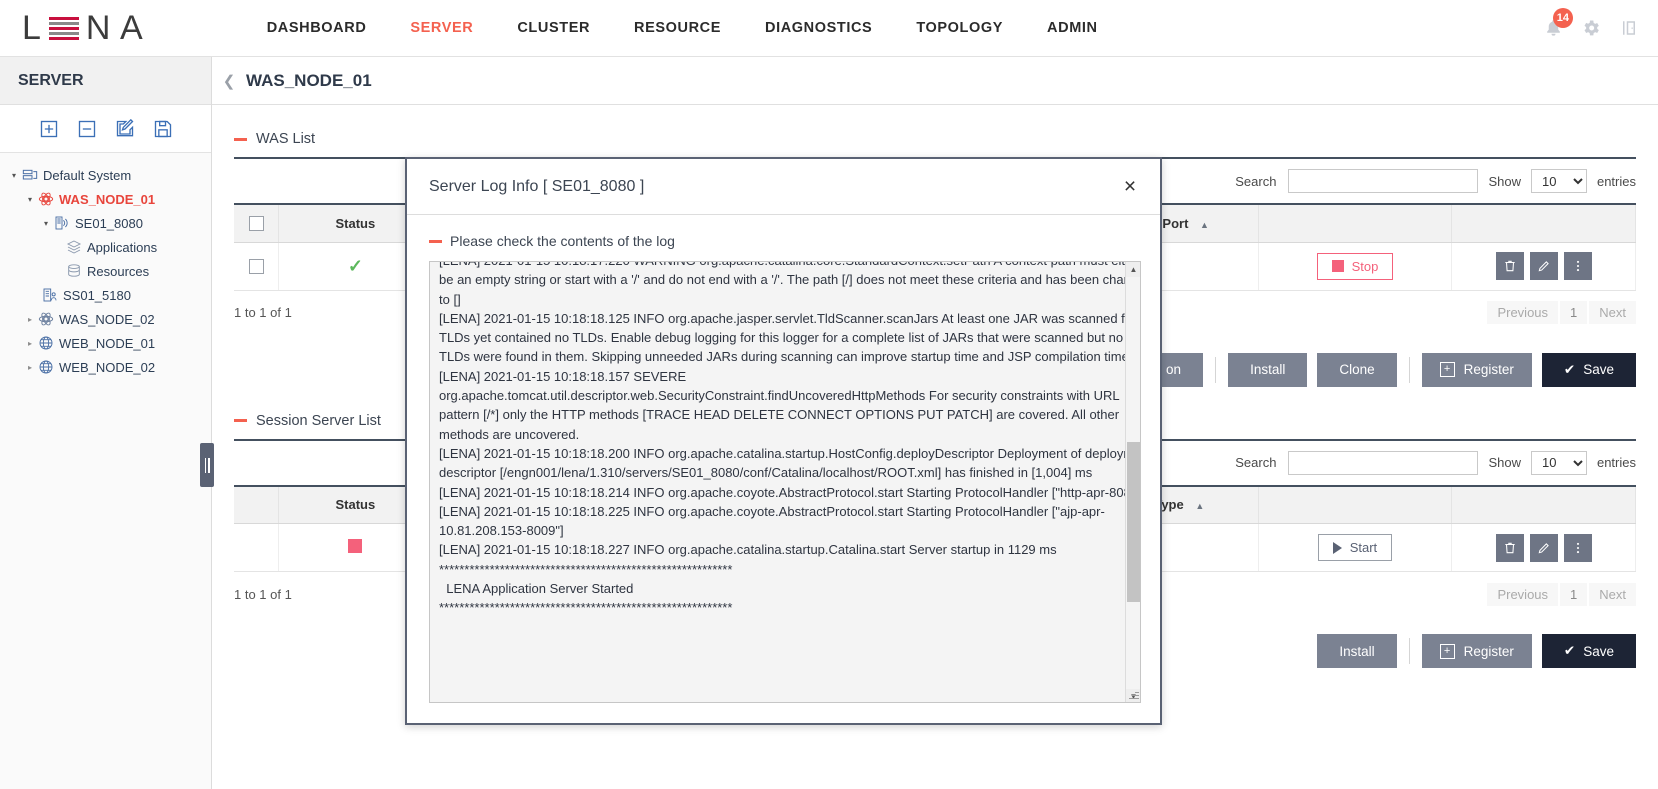  I want to click on close-icon: ×, so click(1130, 187).